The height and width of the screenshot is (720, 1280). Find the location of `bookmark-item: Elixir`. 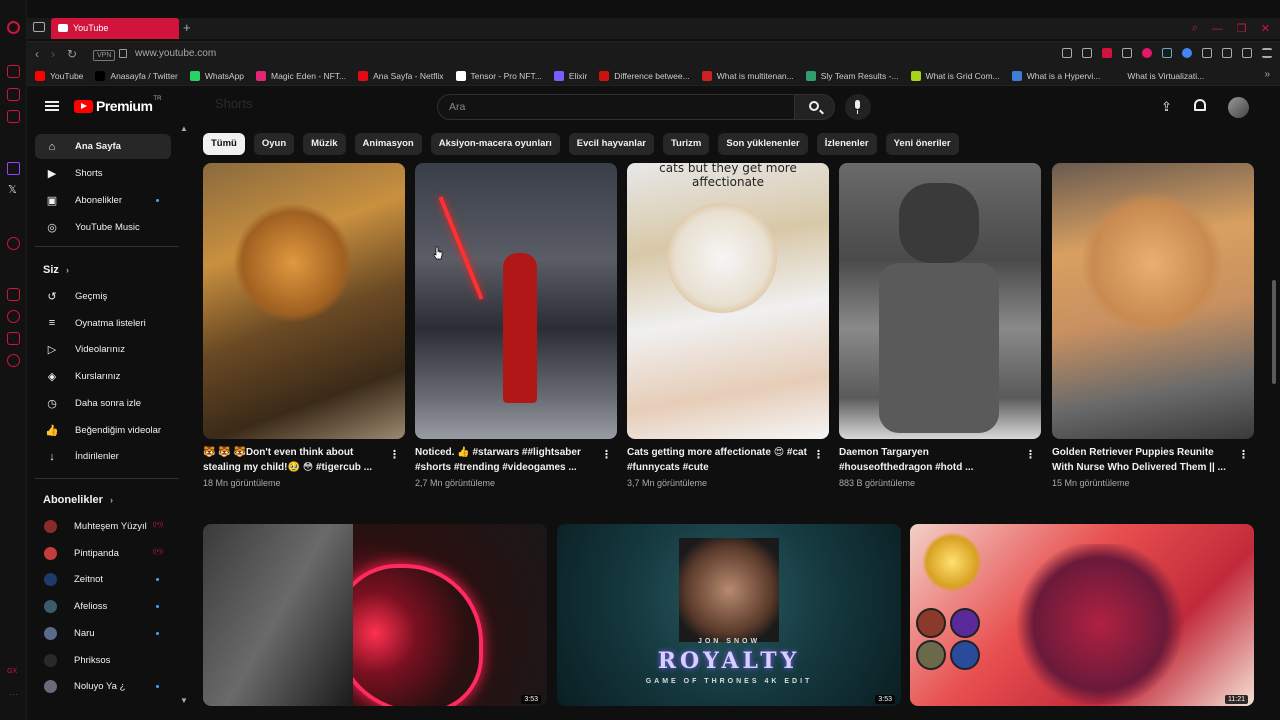

bookmark-item: Elixir is located at coordinates (570, 76).